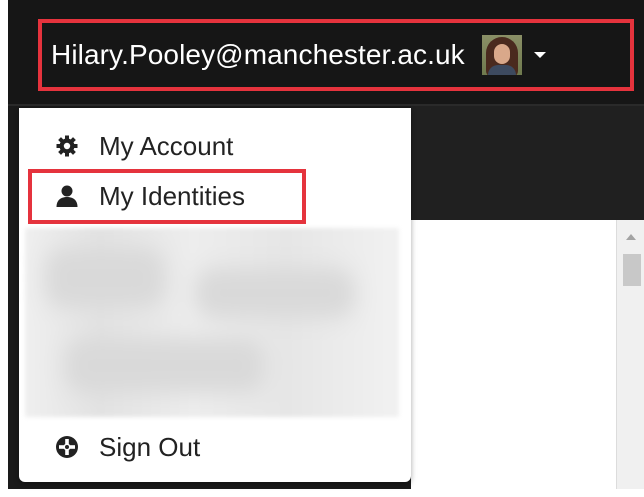 This screenshot has width=644, height=497. I want to click on gear-icon, so click(67, 146).